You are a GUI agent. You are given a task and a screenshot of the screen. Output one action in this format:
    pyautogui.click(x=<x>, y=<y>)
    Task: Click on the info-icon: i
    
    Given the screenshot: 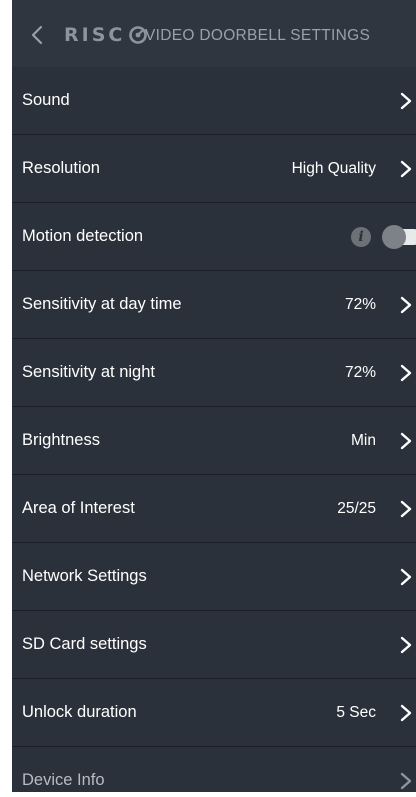 What is the action you would take?
    pyautogui.click(x=361, y=236)
    